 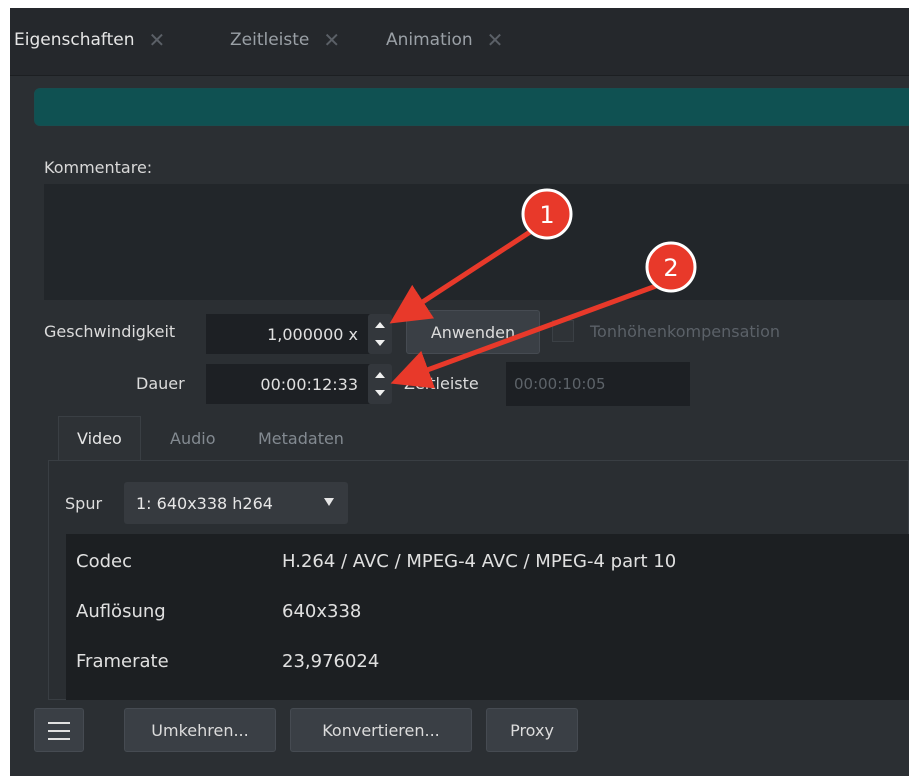 I want to click on tab-eigenschaften: Eigenschaften ✕, so click(x=89, y=40).